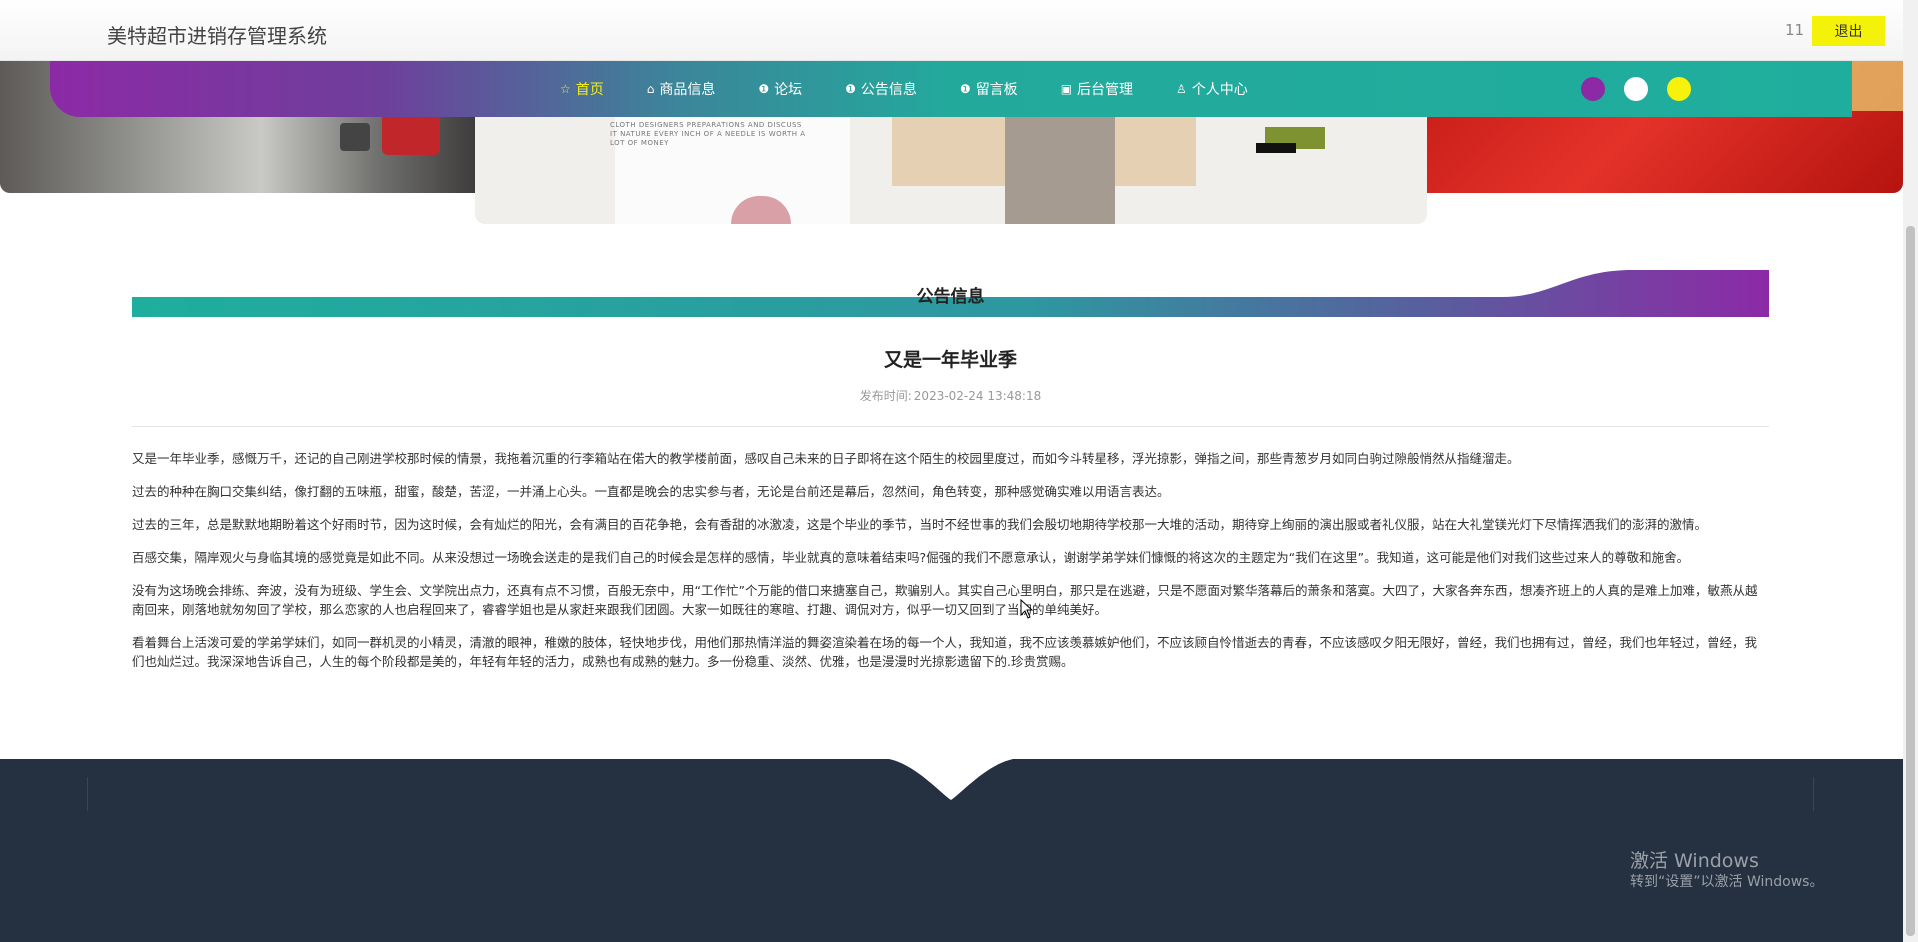 This screenshot has width=1918, height=942. I want to click on publish-time: 发布时间: 2023-02-24 13:48:18, so click(950, 395).